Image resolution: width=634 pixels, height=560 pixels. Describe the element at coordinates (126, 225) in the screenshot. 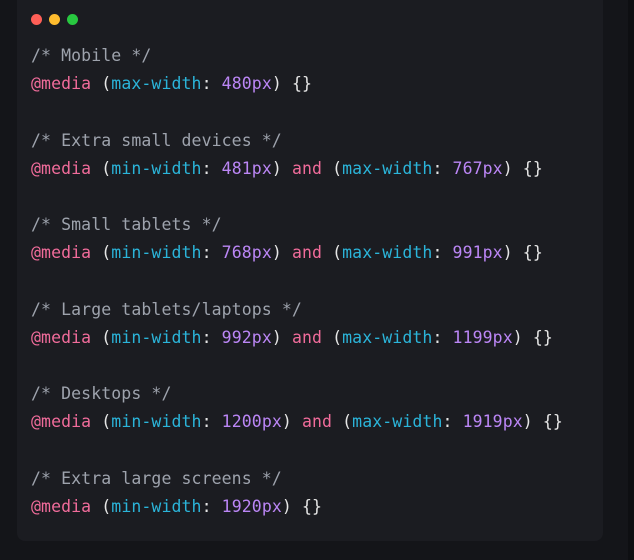

I see `code-comment: /* Small tablets */` at that location.